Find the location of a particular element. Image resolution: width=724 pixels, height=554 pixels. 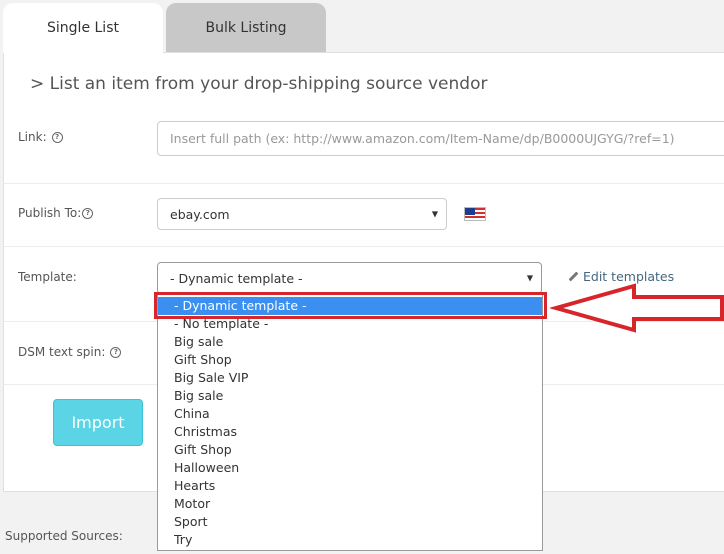

edit-templates-label: Edit templates is located at coordinates (629, 276).